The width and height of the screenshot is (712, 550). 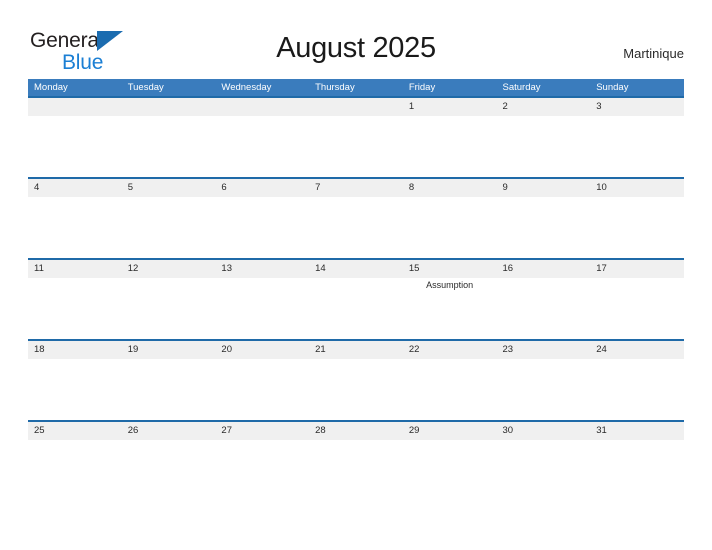 I want to click on day-number: 7, so click(x=356, y=188).